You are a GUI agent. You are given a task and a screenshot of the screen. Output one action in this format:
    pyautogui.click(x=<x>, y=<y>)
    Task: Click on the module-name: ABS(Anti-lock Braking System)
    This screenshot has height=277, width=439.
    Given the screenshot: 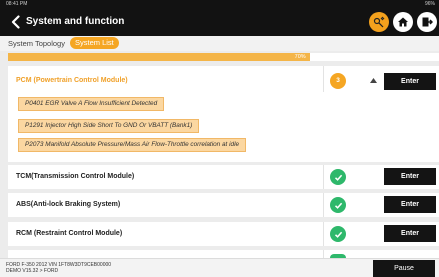 What is the action you would take?
    pyautogui.click(x=68, y=204)
    